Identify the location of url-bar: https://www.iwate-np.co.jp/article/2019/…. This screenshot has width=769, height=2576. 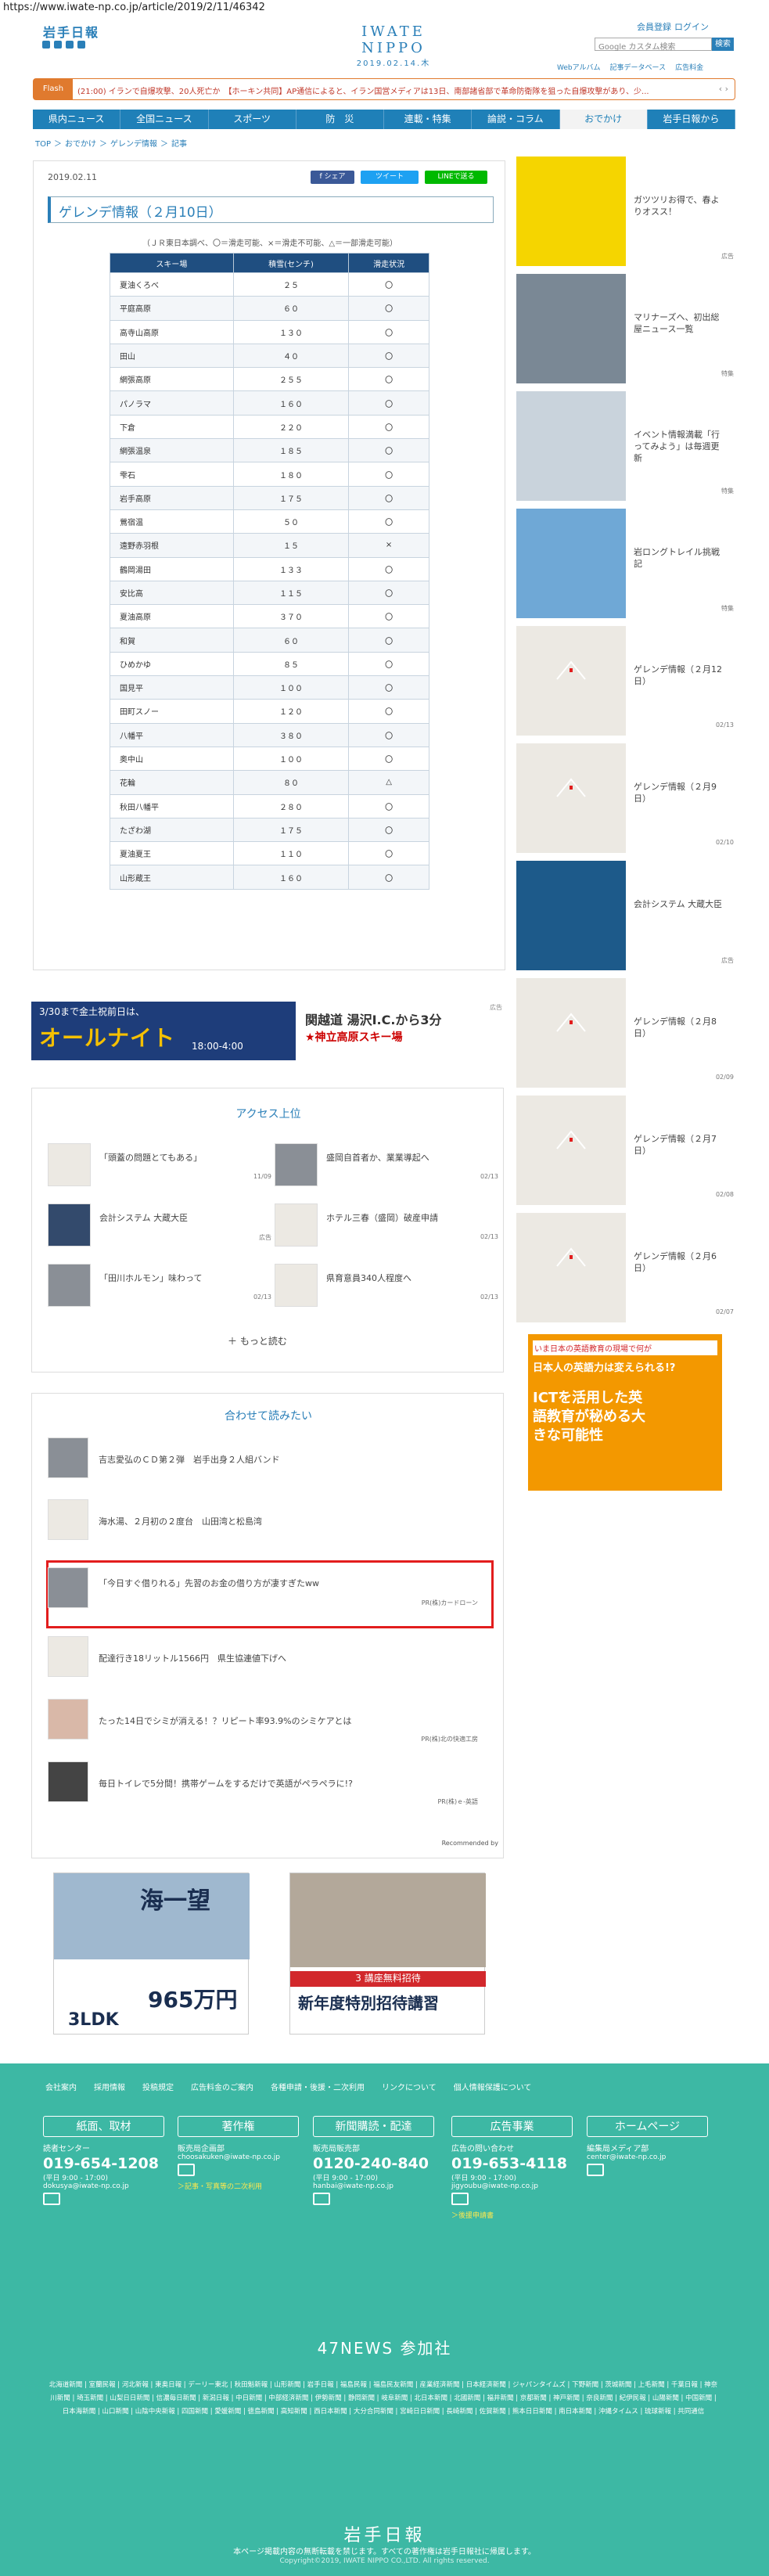
(384, 8).